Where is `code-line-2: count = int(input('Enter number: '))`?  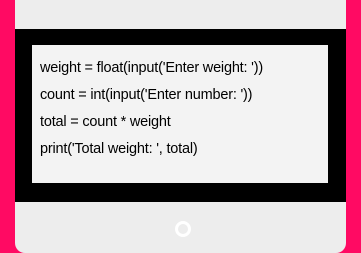
code-line-2: count = int(input('Enter number: ')) is located at coordinates (146, 95).